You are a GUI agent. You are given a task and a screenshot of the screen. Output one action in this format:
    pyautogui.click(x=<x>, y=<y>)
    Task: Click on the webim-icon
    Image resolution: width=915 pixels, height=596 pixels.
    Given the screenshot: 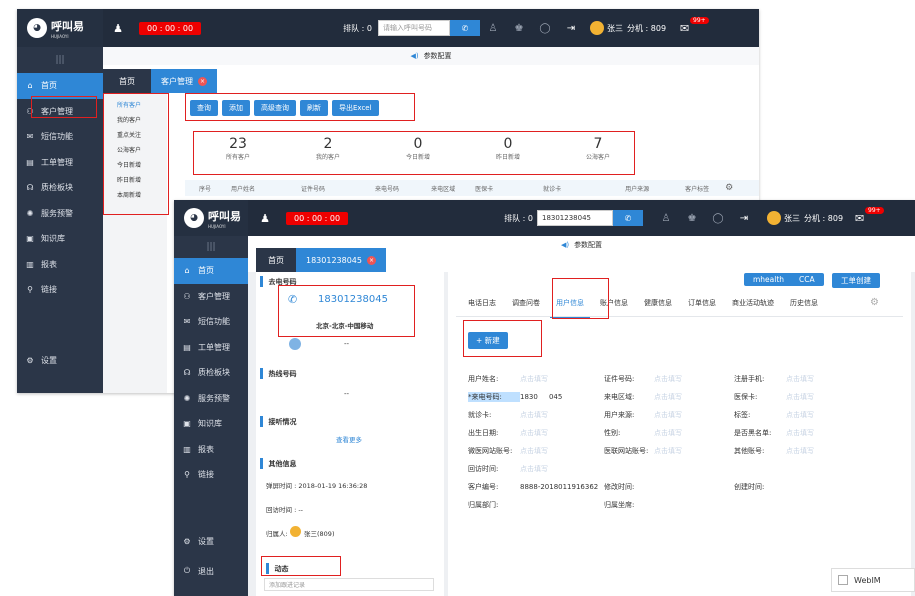 What is the action you would take?
    pyautogui.click(x=843, y=580)
    